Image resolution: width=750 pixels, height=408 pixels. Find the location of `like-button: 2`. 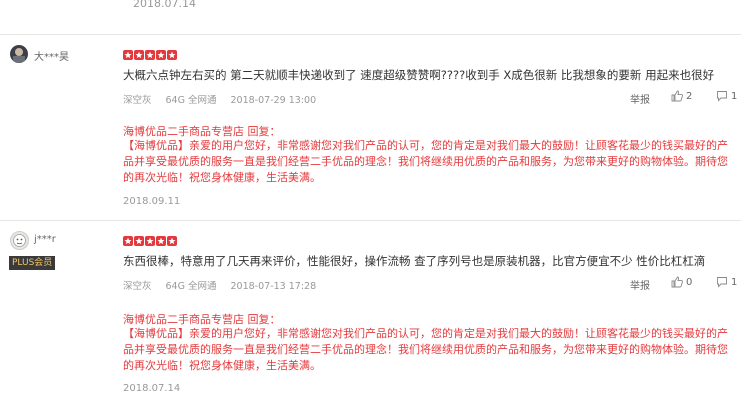

like-button: 2 is located at coordinates (681, 96).